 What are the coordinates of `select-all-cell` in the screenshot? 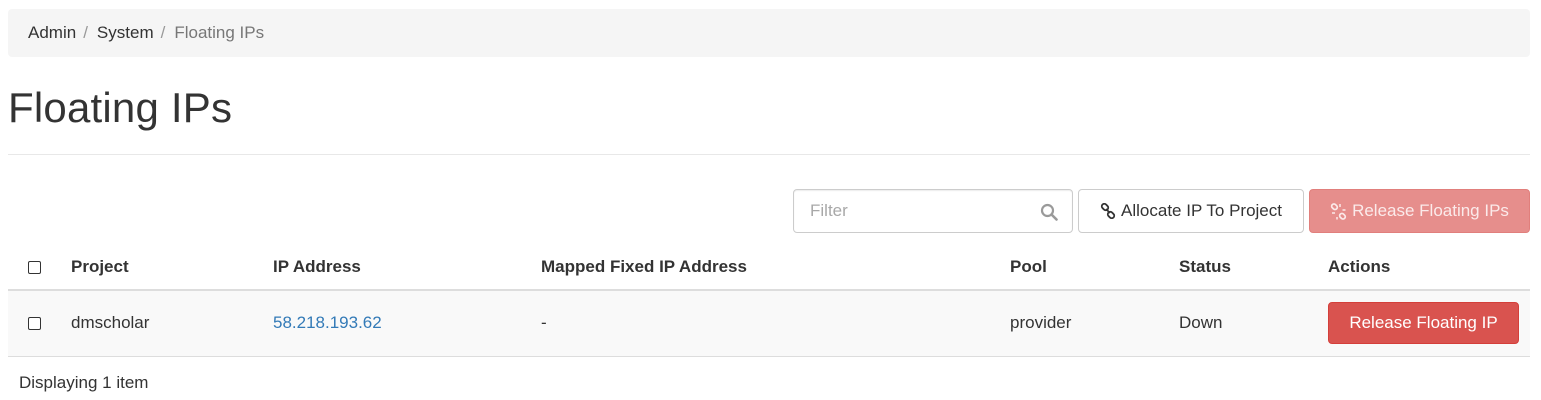 It's located at (39, 267).